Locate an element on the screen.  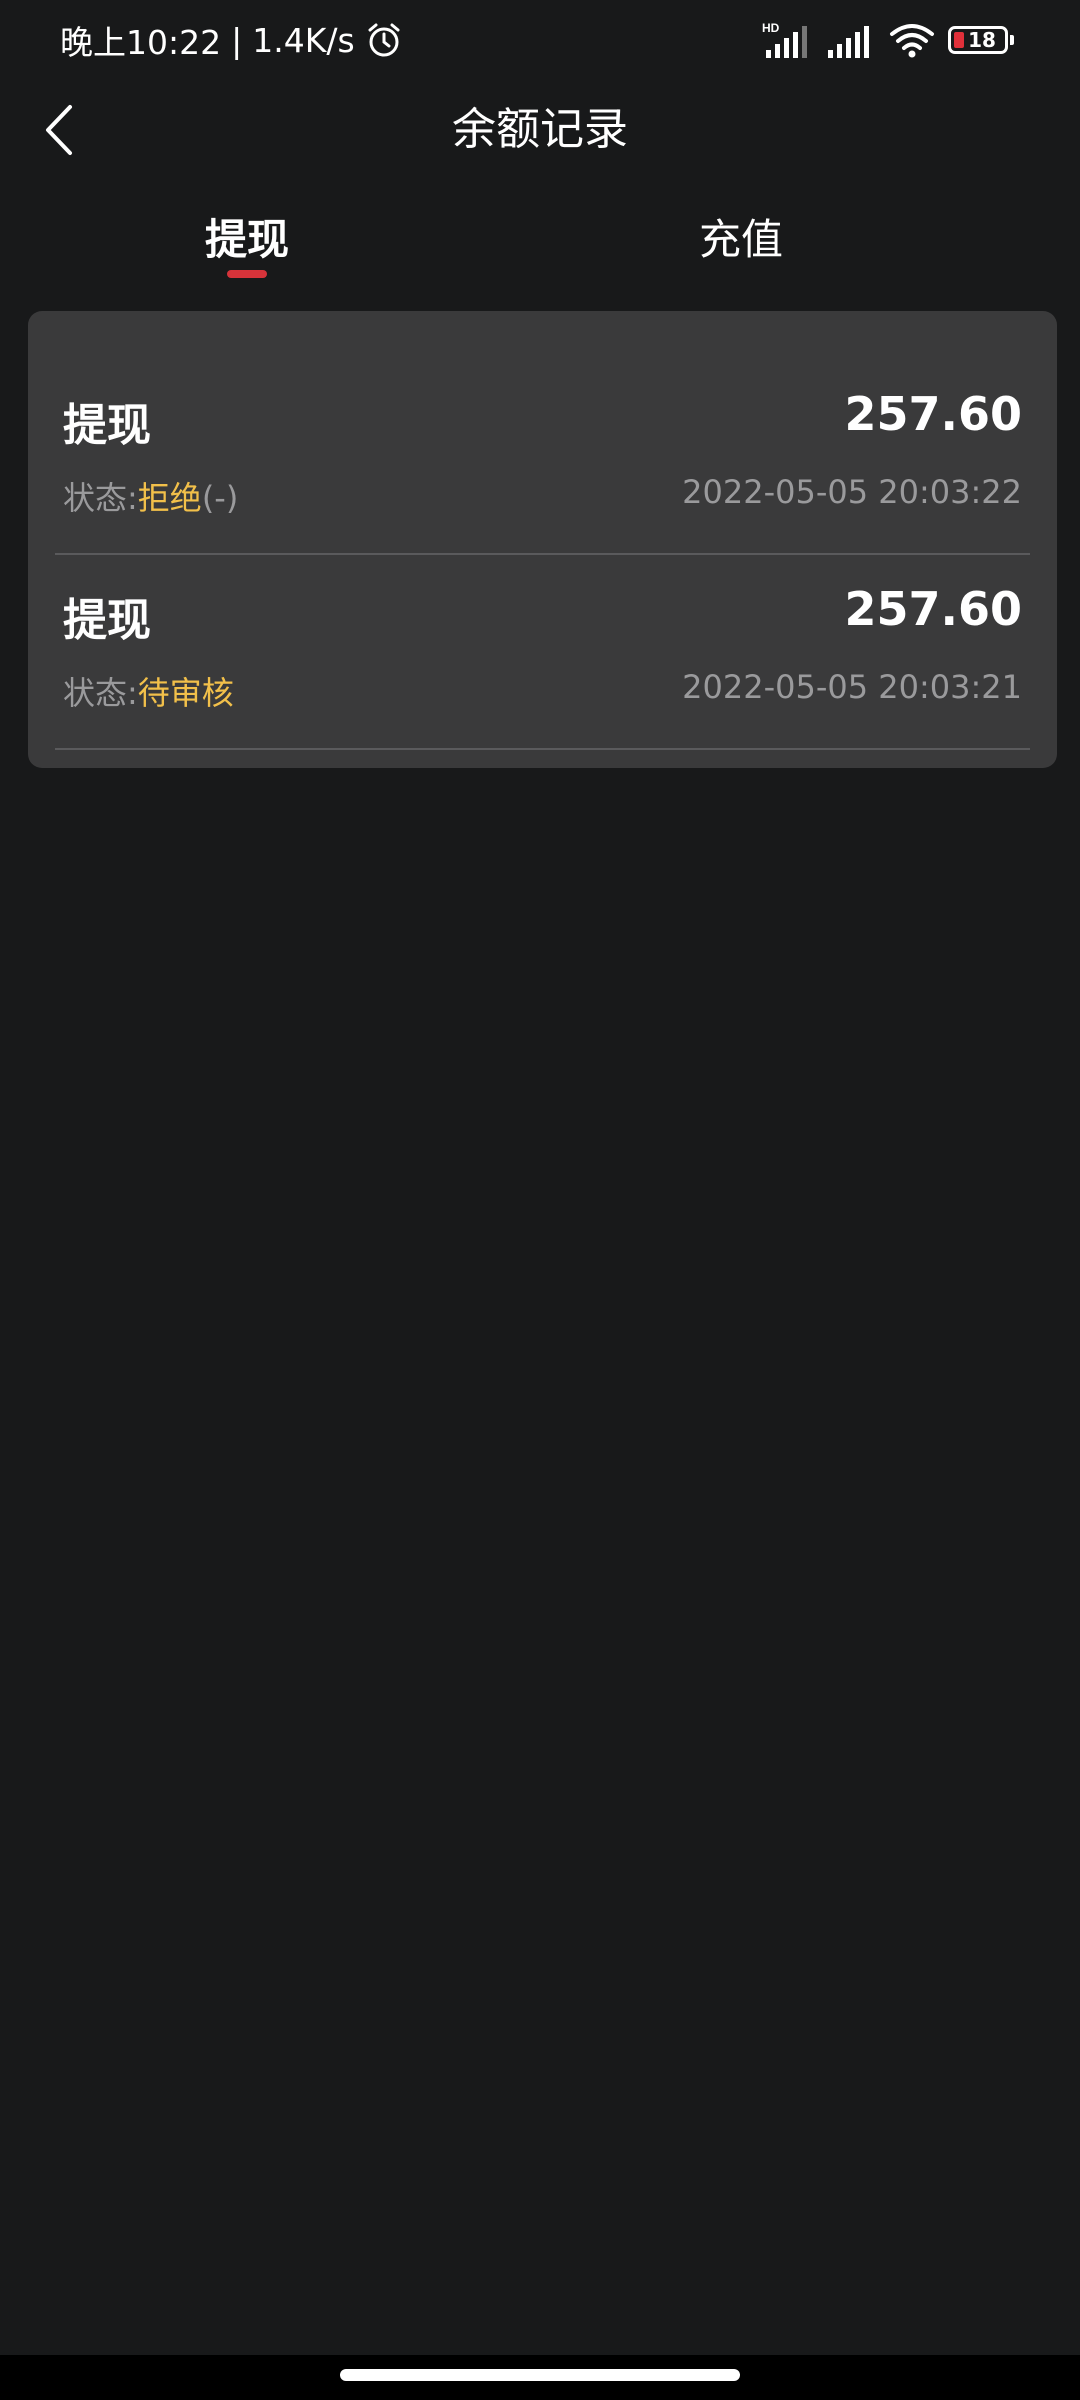
tab-withdraw: 提现 is located at coordinates (247, 240).